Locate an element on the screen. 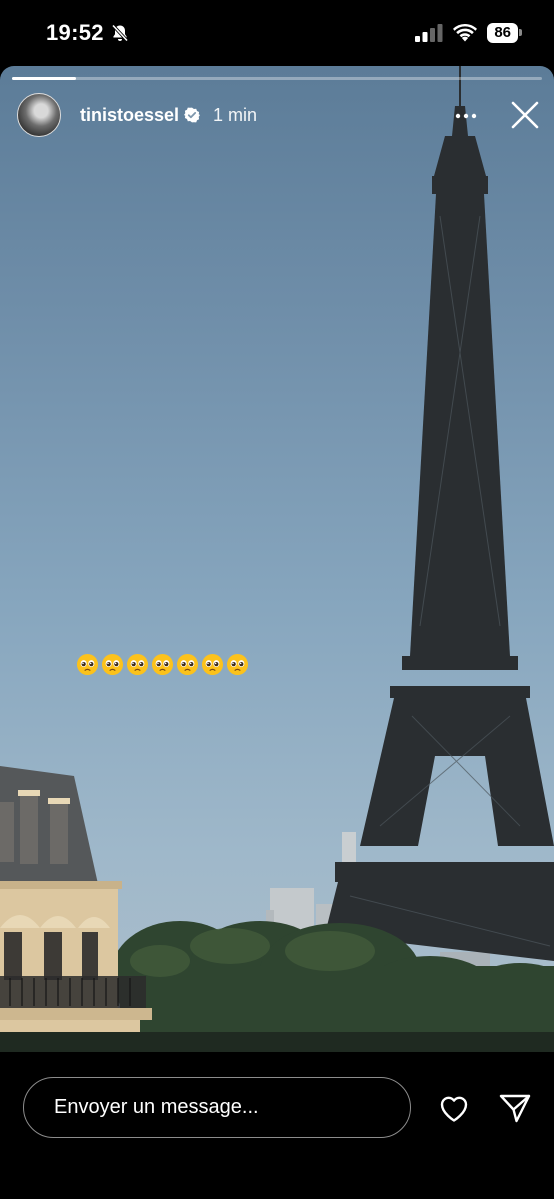 The height and width of the screenshot is (1199, 554). status-time-group: 19:52 is located at coordinates (88, 33).